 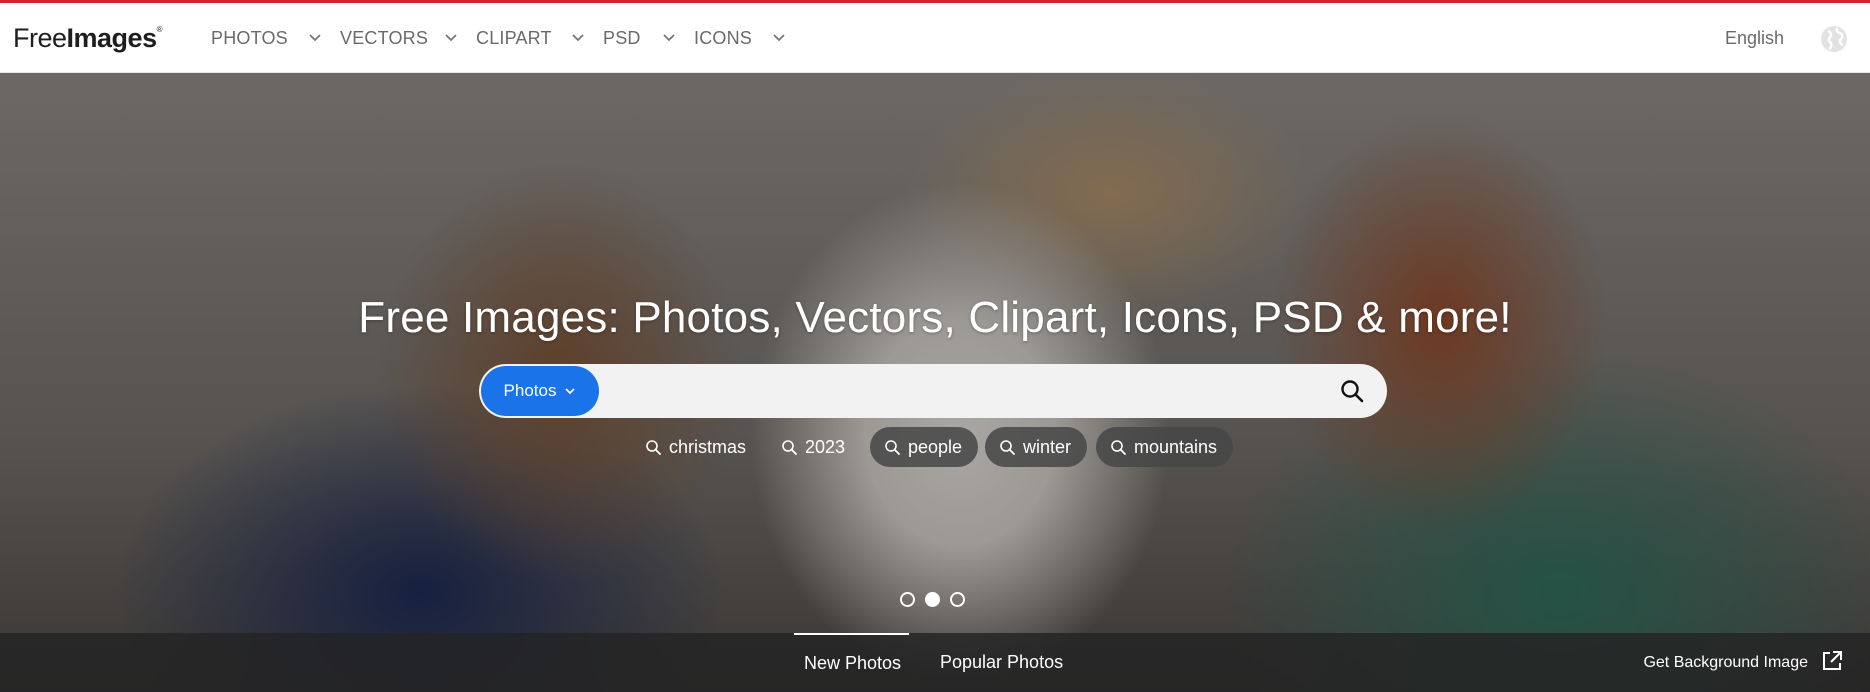 I want to click on nav-psd: PSD, so click(x=622, y=38).